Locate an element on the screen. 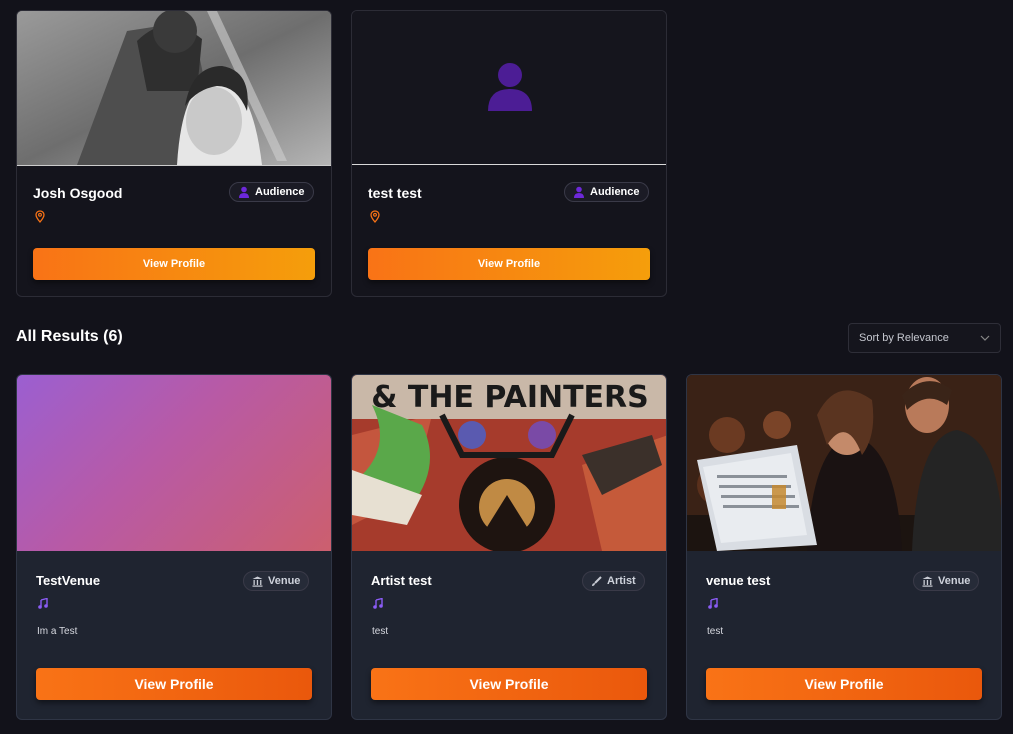 This screenshot has height=734, width=1013. result-card-venue-test: venue test Venue test View Profile is located at coordinates (844, 547).